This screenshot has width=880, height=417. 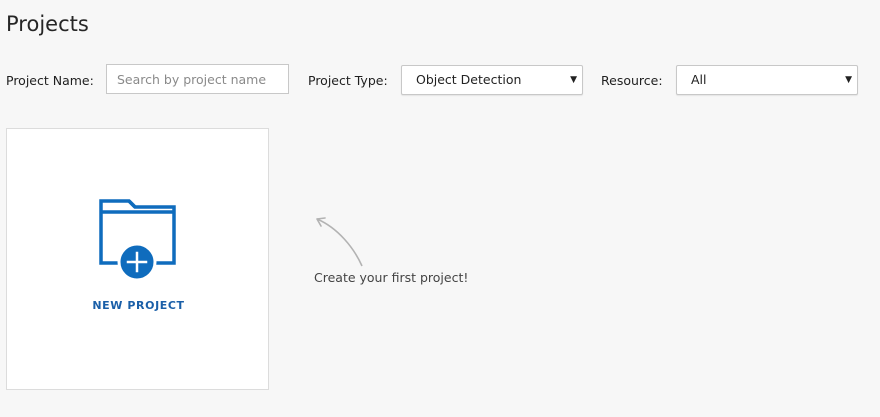 What do you see at coordinates (138, 305) in the screenshot?
I see `new-project-label: NEW PROJECT` at bounding box center [138, 305].